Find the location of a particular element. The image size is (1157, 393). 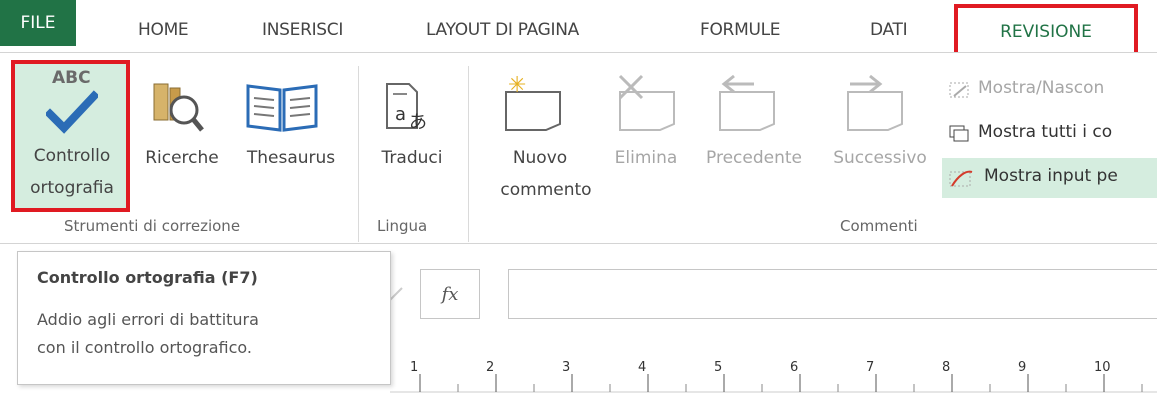

tab-page-layout: LAYOUT DI PAGINA is located at coordinates (502, 30).